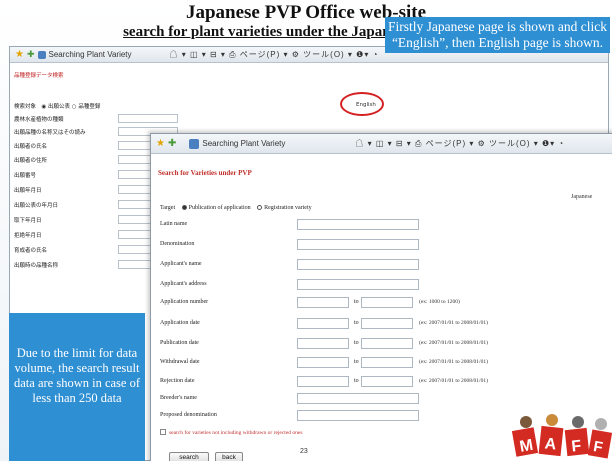 The image size is (612, 461). What do you see at coordinates (229, 456) in the screenshot?
I see `back-button: back` at bounding box center [229, 456].